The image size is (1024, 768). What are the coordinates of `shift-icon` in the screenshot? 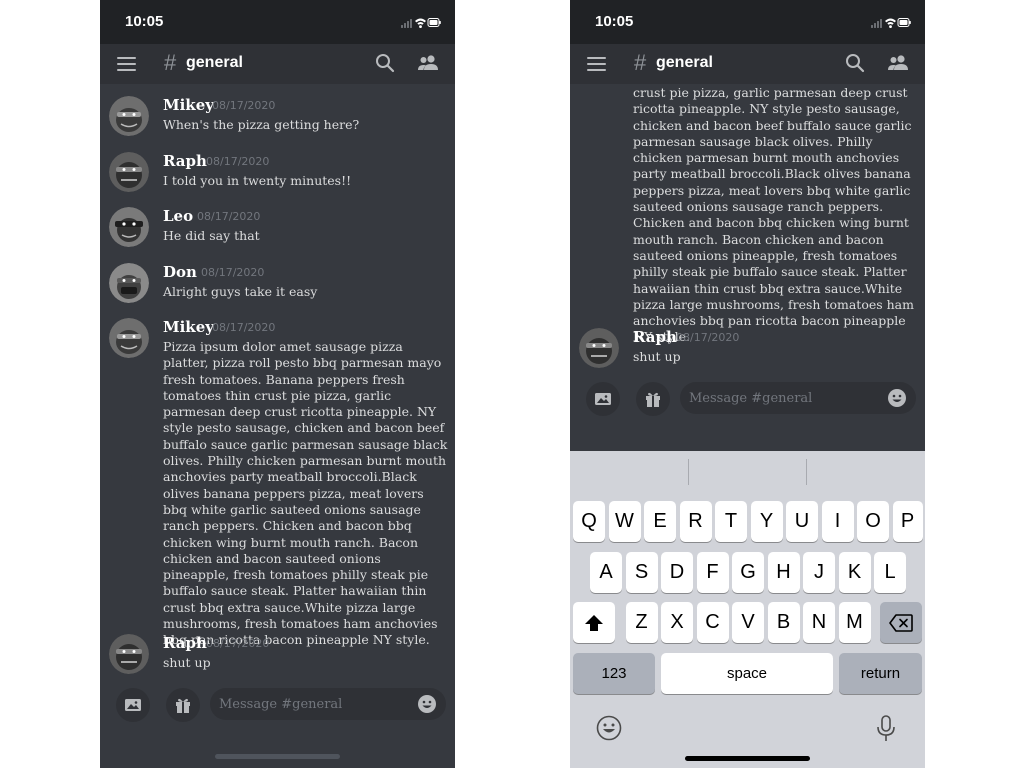 It's located at (594, 622).